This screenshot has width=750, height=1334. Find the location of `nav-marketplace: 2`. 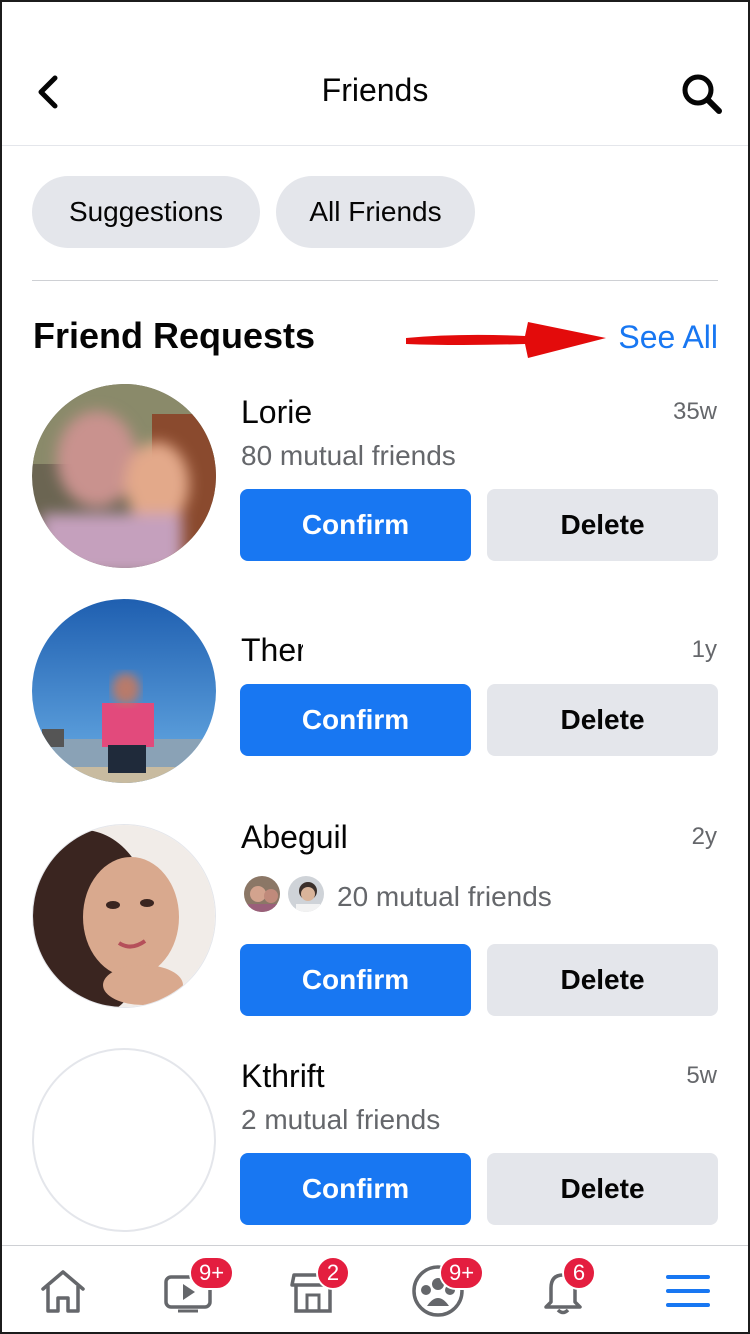

nav-marketplace: 2 is located at coordinates (312, 1290).